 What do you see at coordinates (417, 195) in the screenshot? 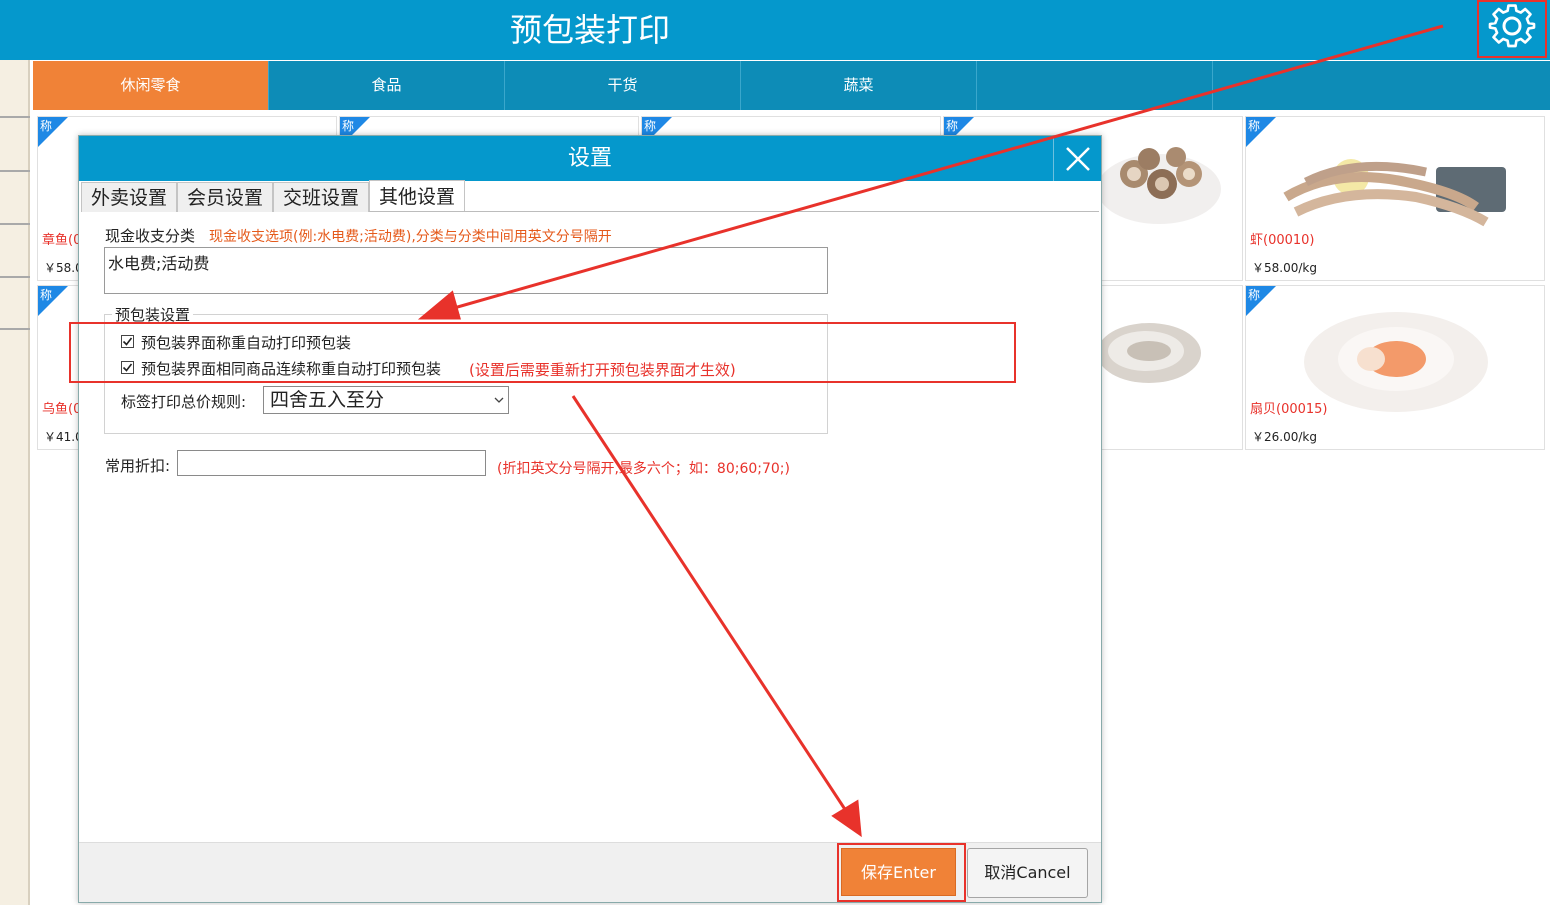
I see `tab-other-settings: 其他设置` at bounding box center [417, 195].